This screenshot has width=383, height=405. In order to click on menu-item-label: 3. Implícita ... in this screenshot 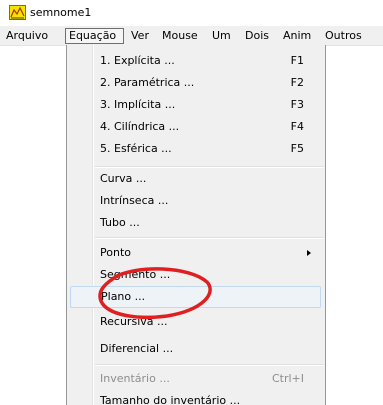, I will do `click(138, 104)`.